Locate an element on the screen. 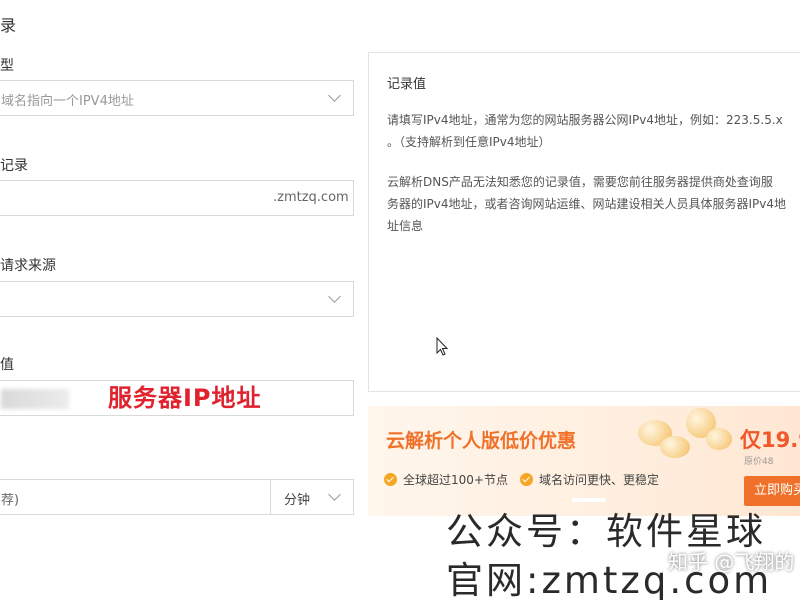  ttl-input: 荐) is located at coordinates (136, 497).